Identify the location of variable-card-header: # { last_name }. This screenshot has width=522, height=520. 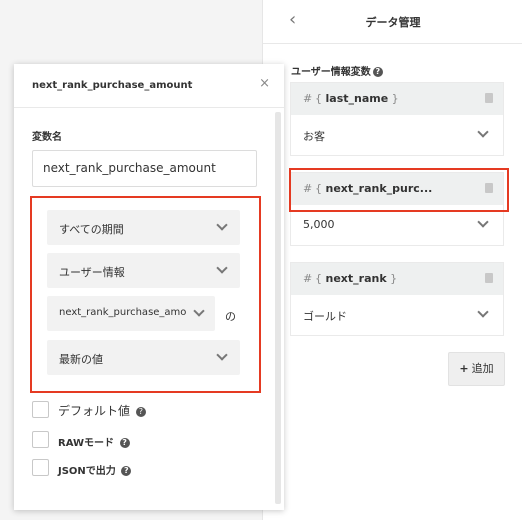
(397, 99).